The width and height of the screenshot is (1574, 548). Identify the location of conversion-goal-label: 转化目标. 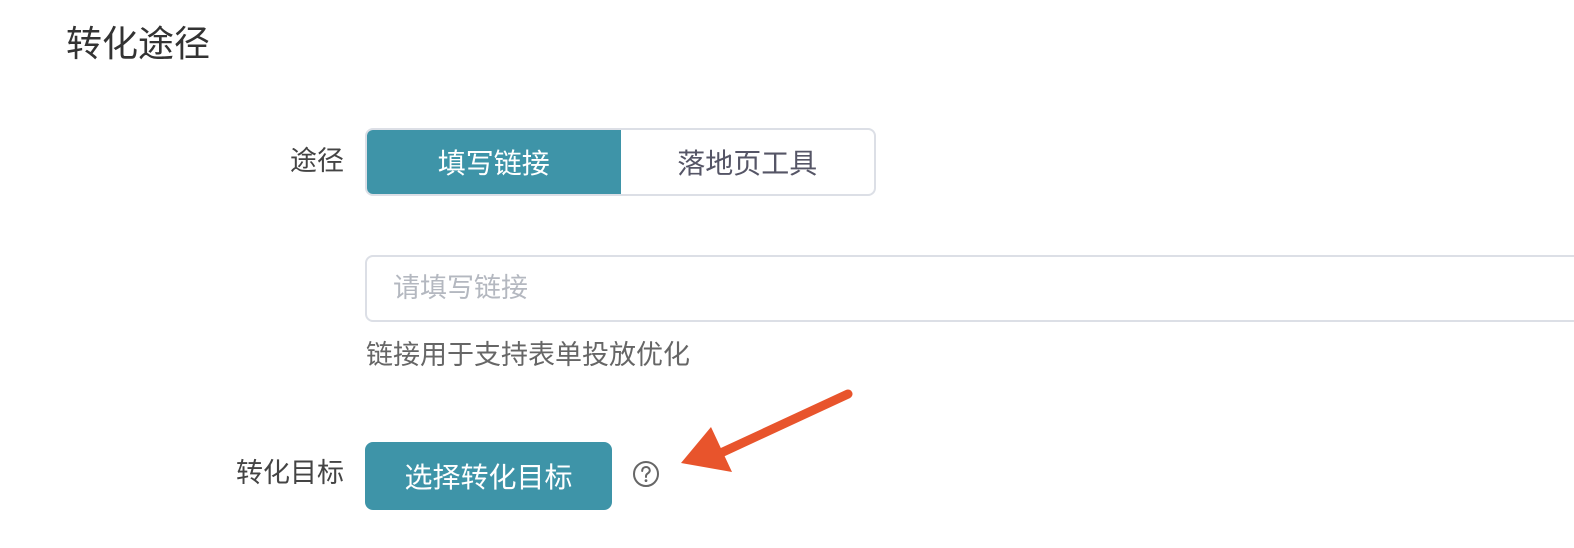
(290, 473).